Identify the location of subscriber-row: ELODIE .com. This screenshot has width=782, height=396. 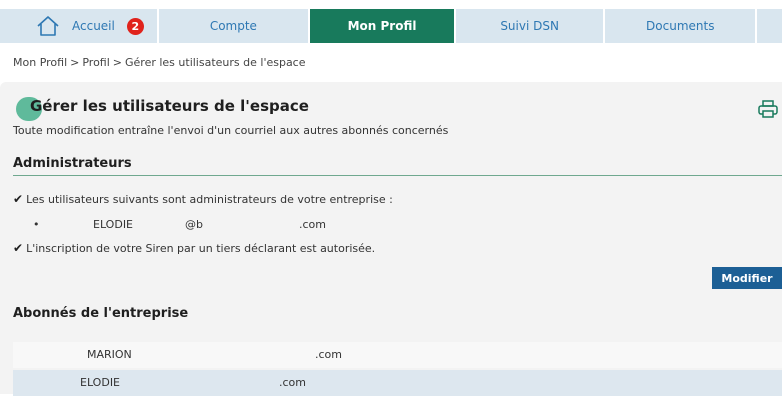
(397, 383).